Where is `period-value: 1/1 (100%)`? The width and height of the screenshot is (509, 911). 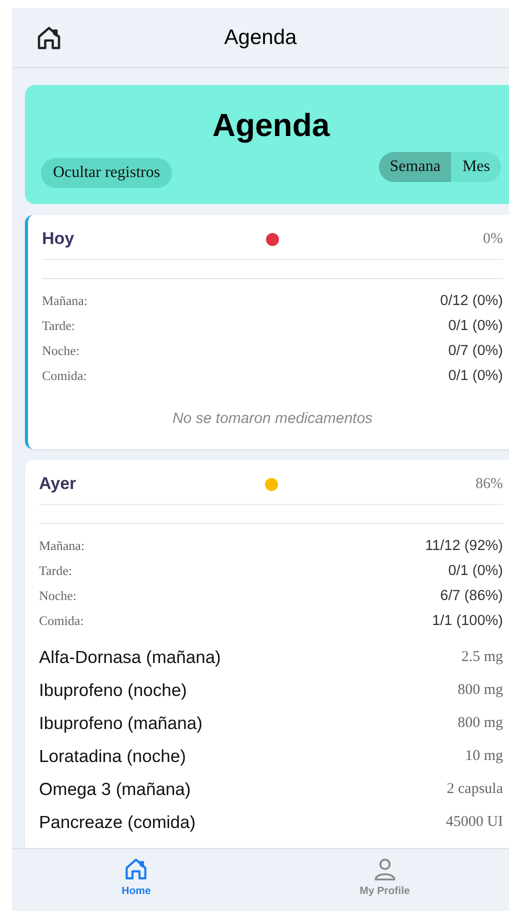 period-value: 1/1 (100%) is located at coordinates (467, 620).